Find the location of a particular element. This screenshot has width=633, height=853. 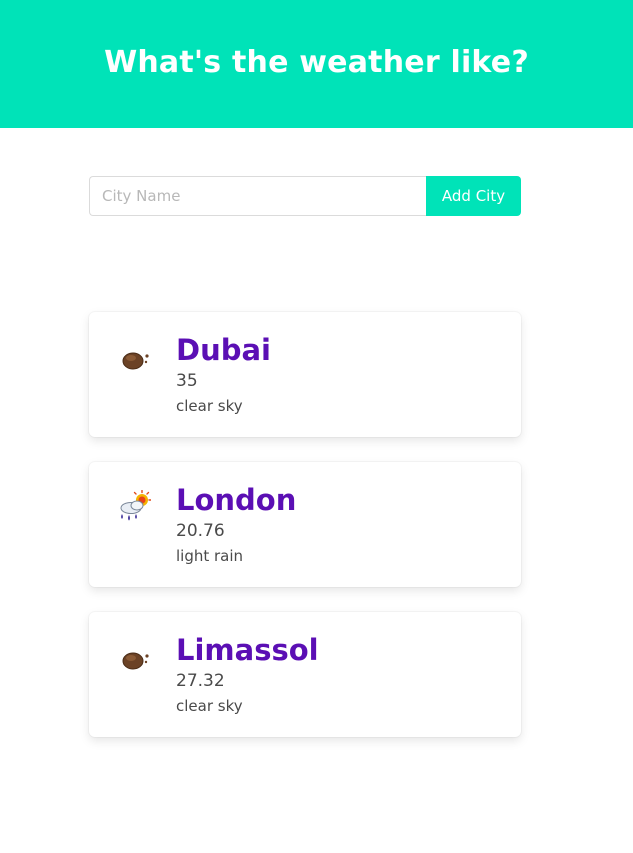

weather-card-london: London 20.76 light rain is located at coordinates (305, 524).